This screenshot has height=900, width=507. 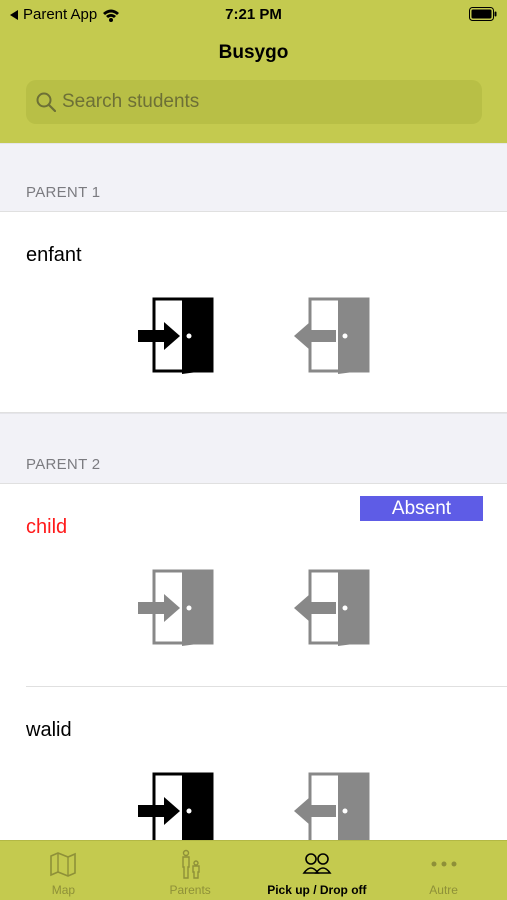 I want to click on search-icon, so click(x=46, y=102).